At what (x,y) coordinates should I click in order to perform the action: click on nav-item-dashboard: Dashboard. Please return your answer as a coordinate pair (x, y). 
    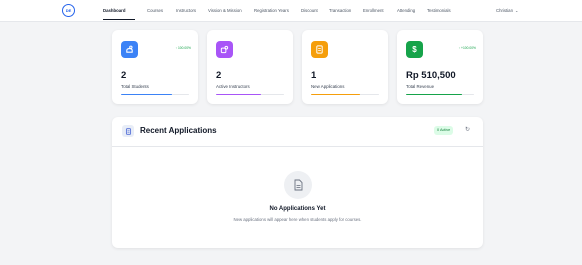
    Looking at the image, I should click on (114, 10).